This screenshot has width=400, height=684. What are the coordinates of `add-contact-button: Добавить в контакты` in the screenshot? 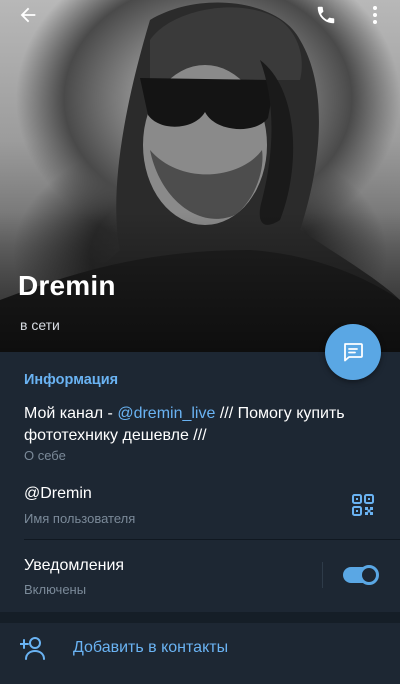 It's located at (200, 653).